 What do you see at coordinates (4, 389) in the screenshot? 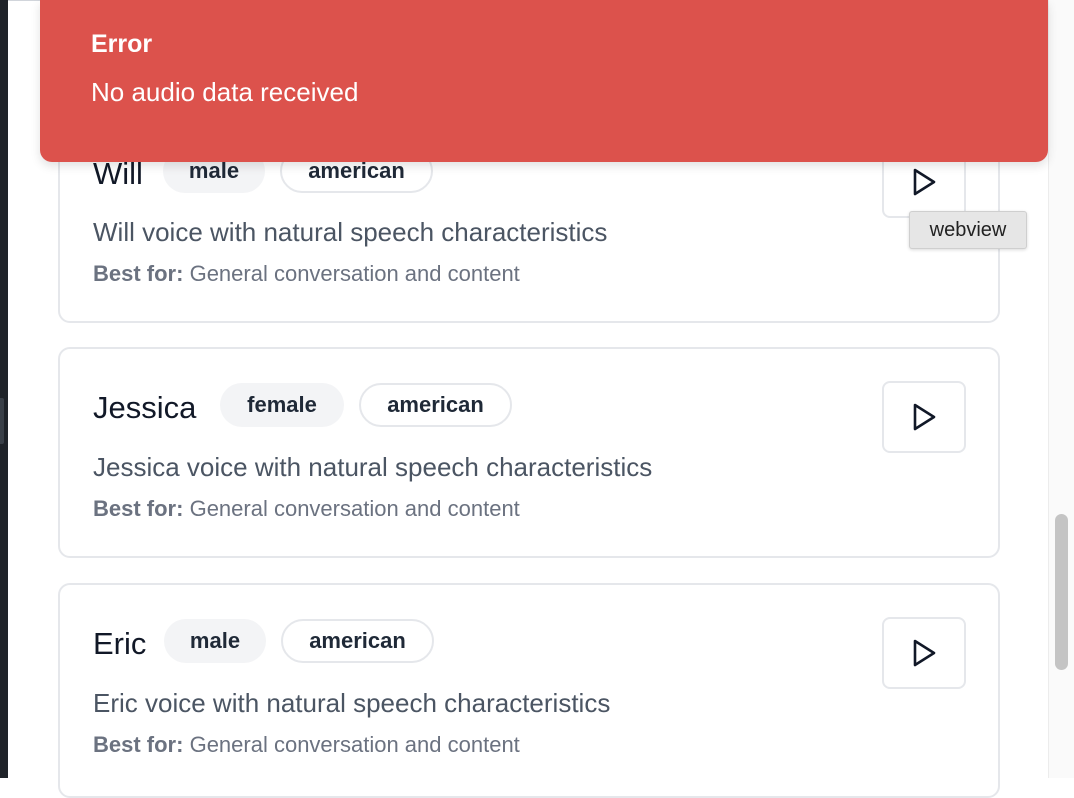
I see `window-edge` at bounding box center [4, 389].